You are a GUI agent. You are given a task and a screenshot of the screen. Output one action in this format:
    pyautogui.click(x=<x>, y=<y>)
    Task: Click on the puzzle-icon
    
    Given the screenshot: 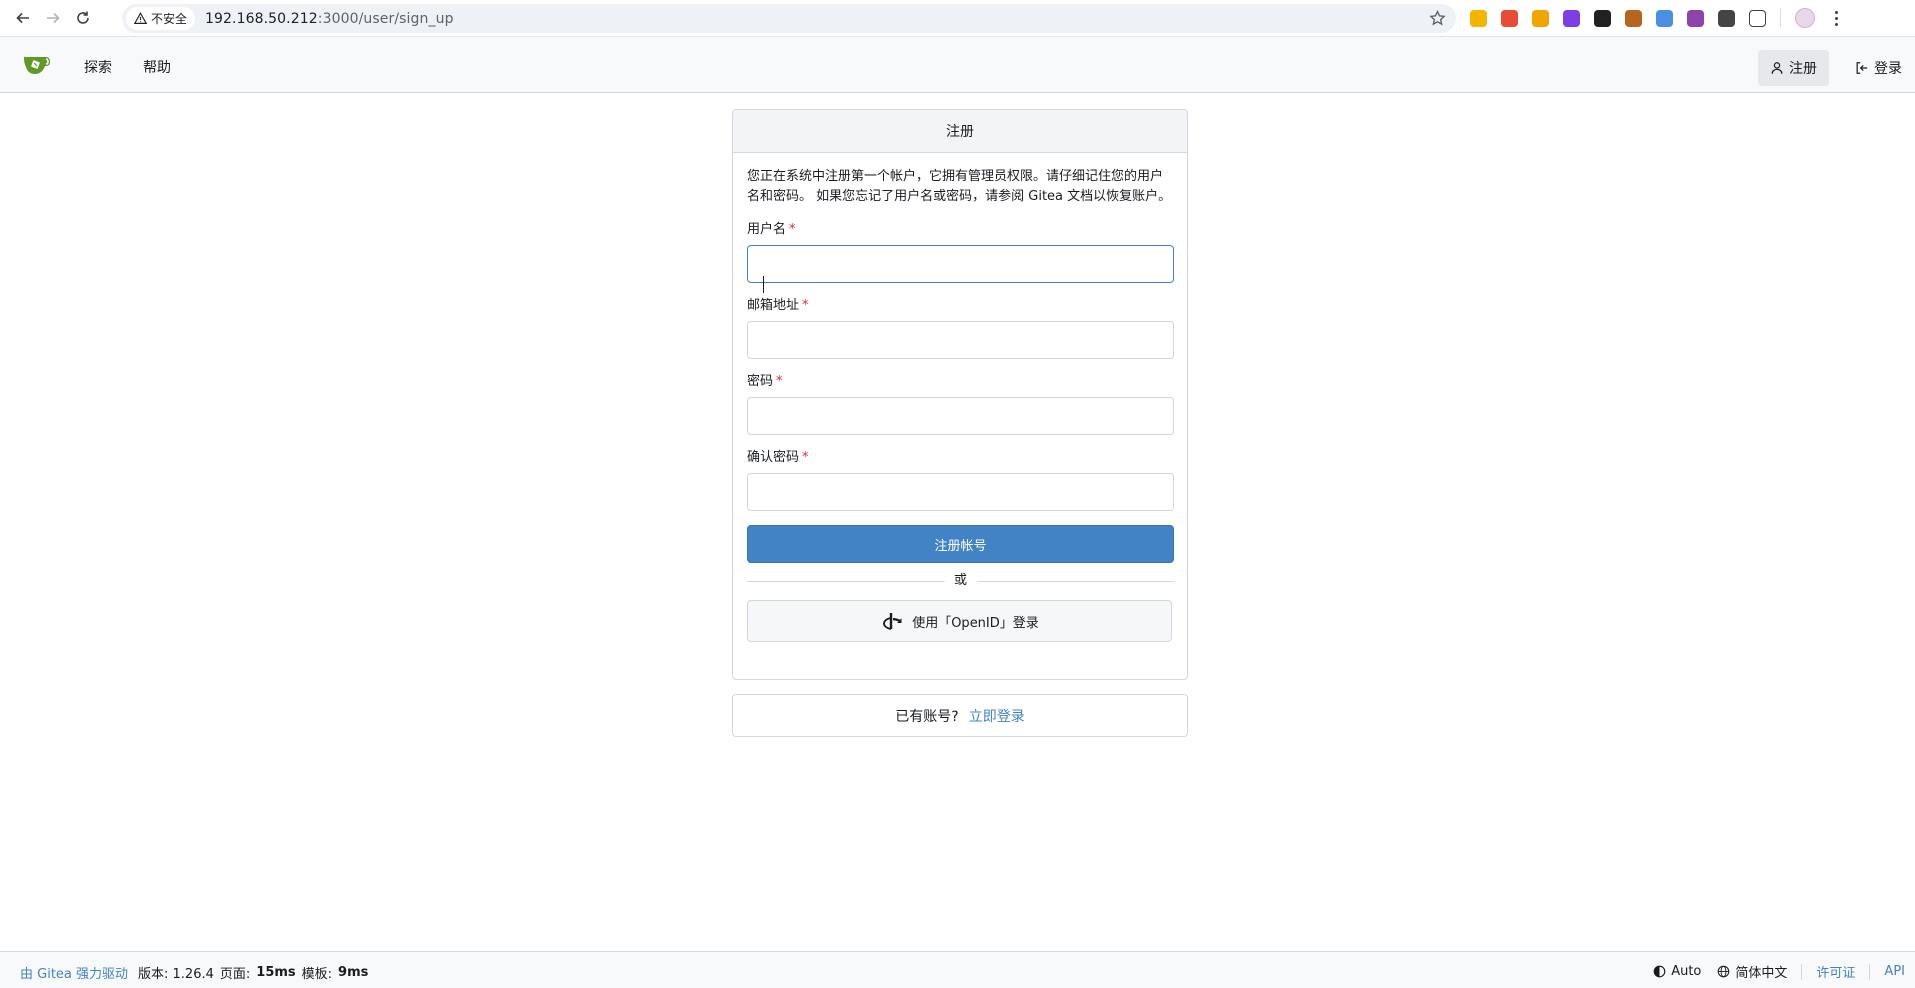 What is the action you would take?
    pyautogui.click(x=1757, y=18)
    